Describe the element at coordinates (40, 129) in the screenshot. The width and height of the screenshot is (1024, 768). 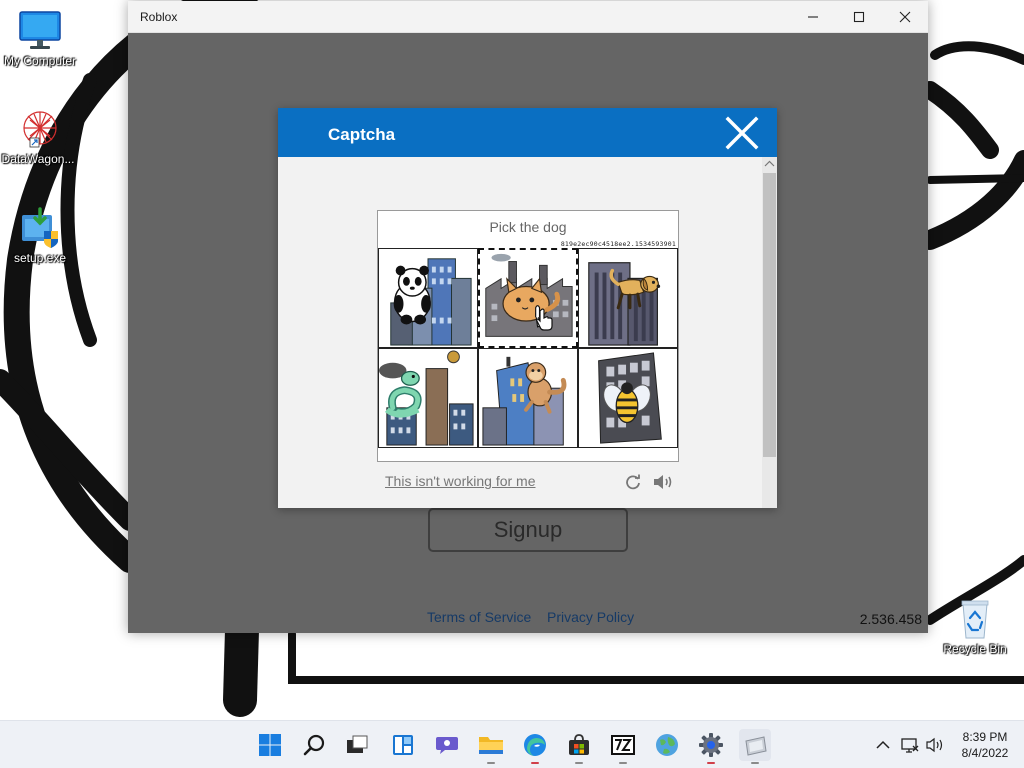
I see `datawagon-icon` at that location.